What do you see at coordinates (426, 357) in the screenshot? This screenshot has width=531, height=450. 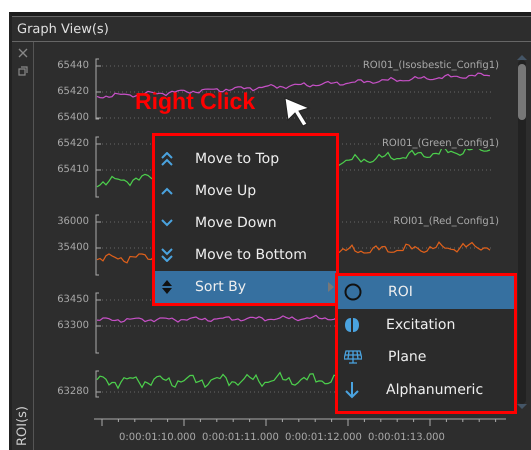 I see `menu-item: Plane` at bounding box center [426, 357].